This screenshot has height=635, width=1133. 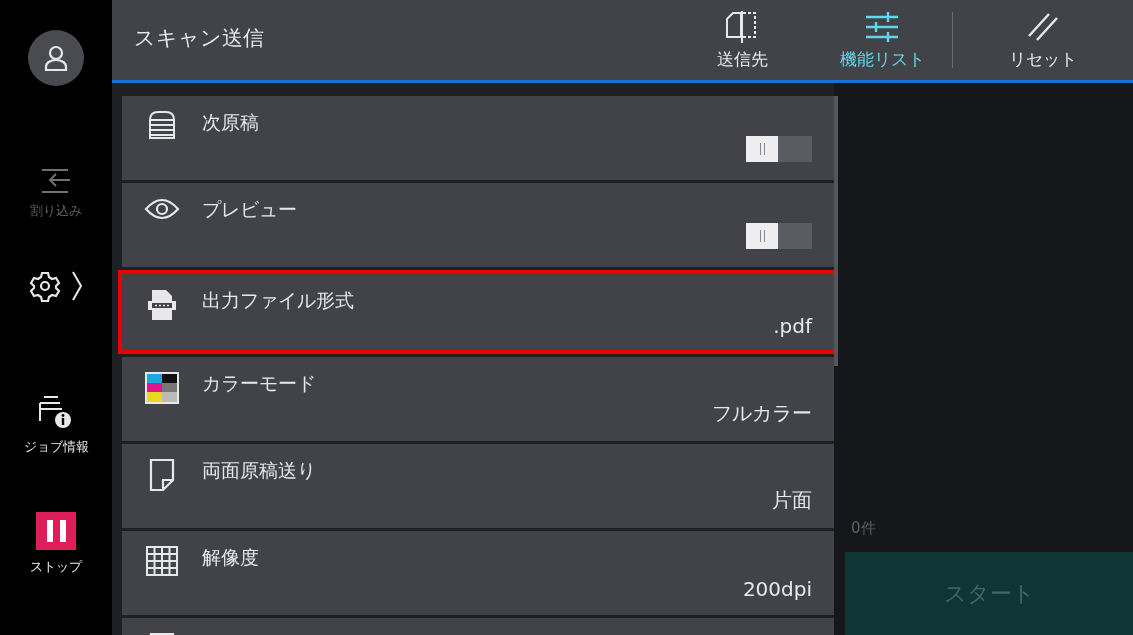 What do you see at coordinates (762, 413) in the screenshot?
I see `feature-value: フルカラー` at bounding box center [762, 413].